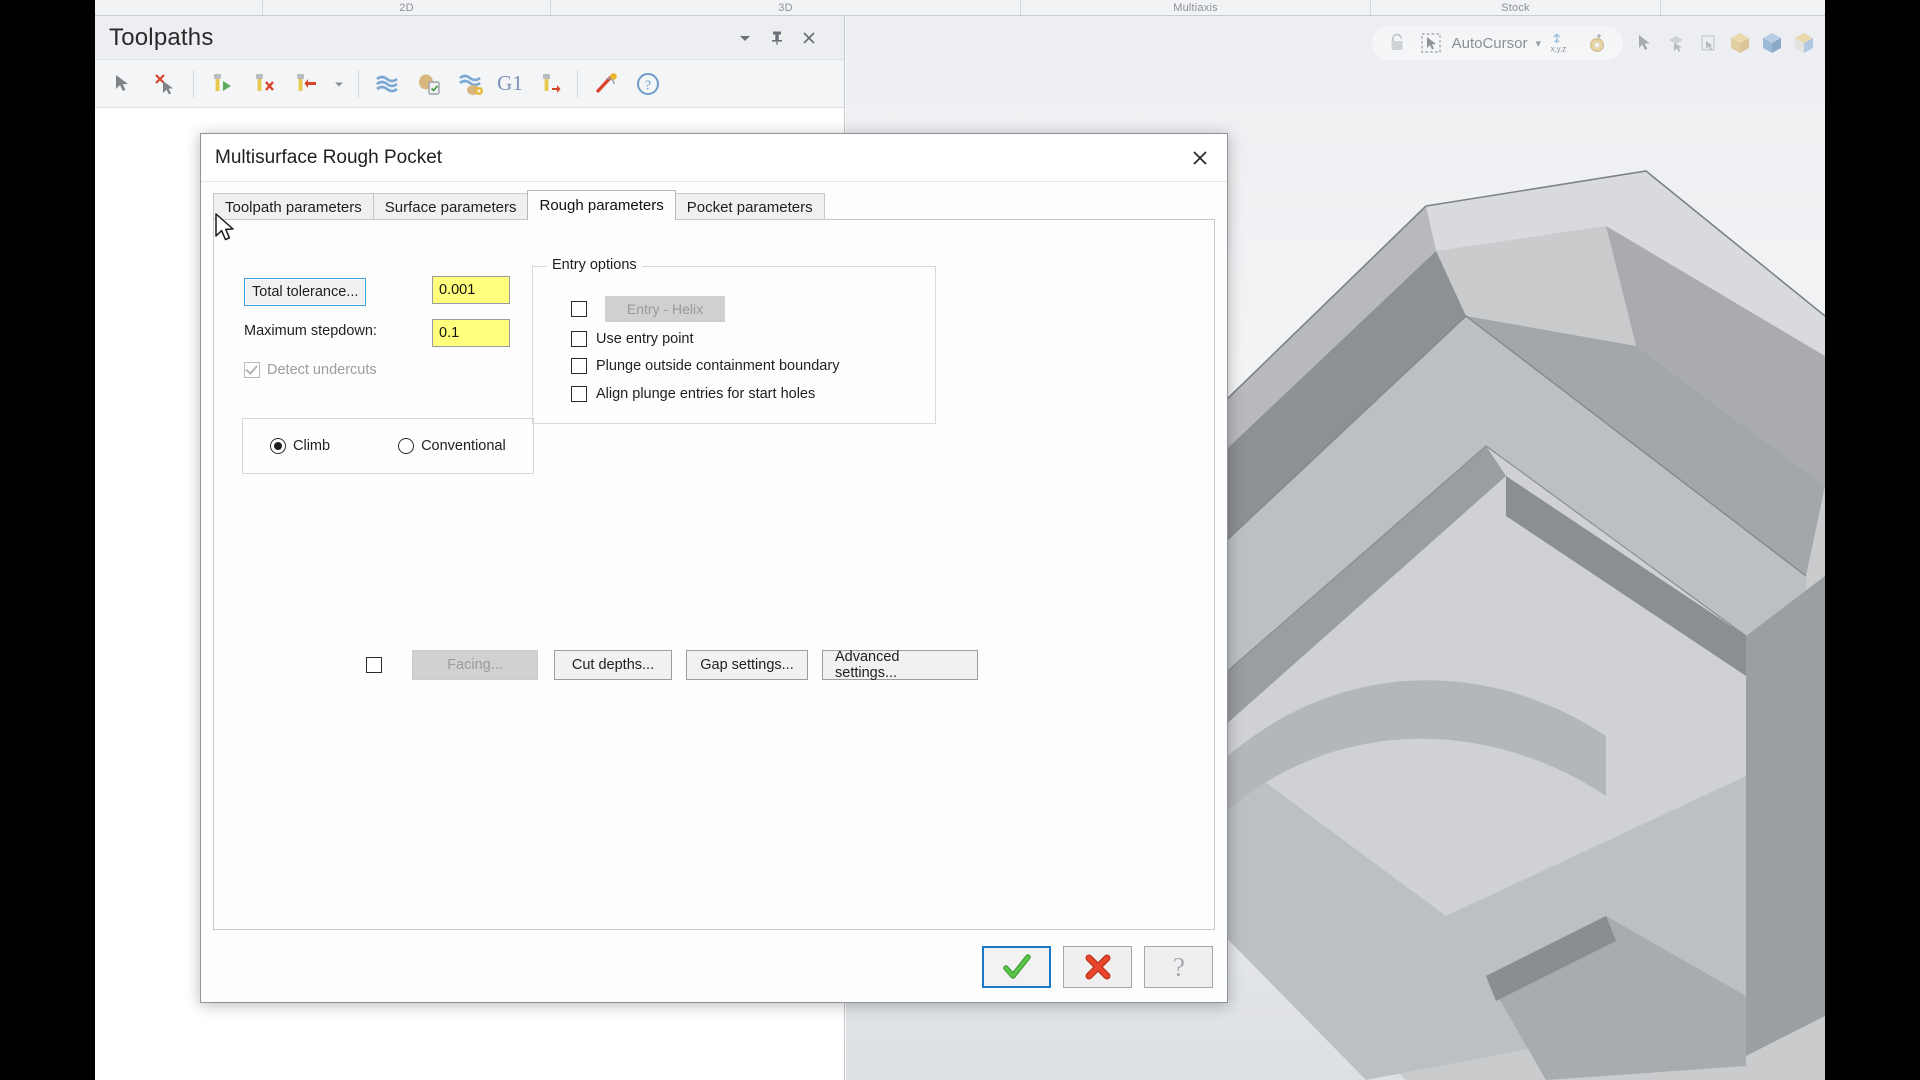 This screenshot has width=1920, height=1080. What do you see at coordinates (322, 370) in the screenshot?
I see `detect-undercuts-label: Detect undercuts` at bounding box center [322, 370].